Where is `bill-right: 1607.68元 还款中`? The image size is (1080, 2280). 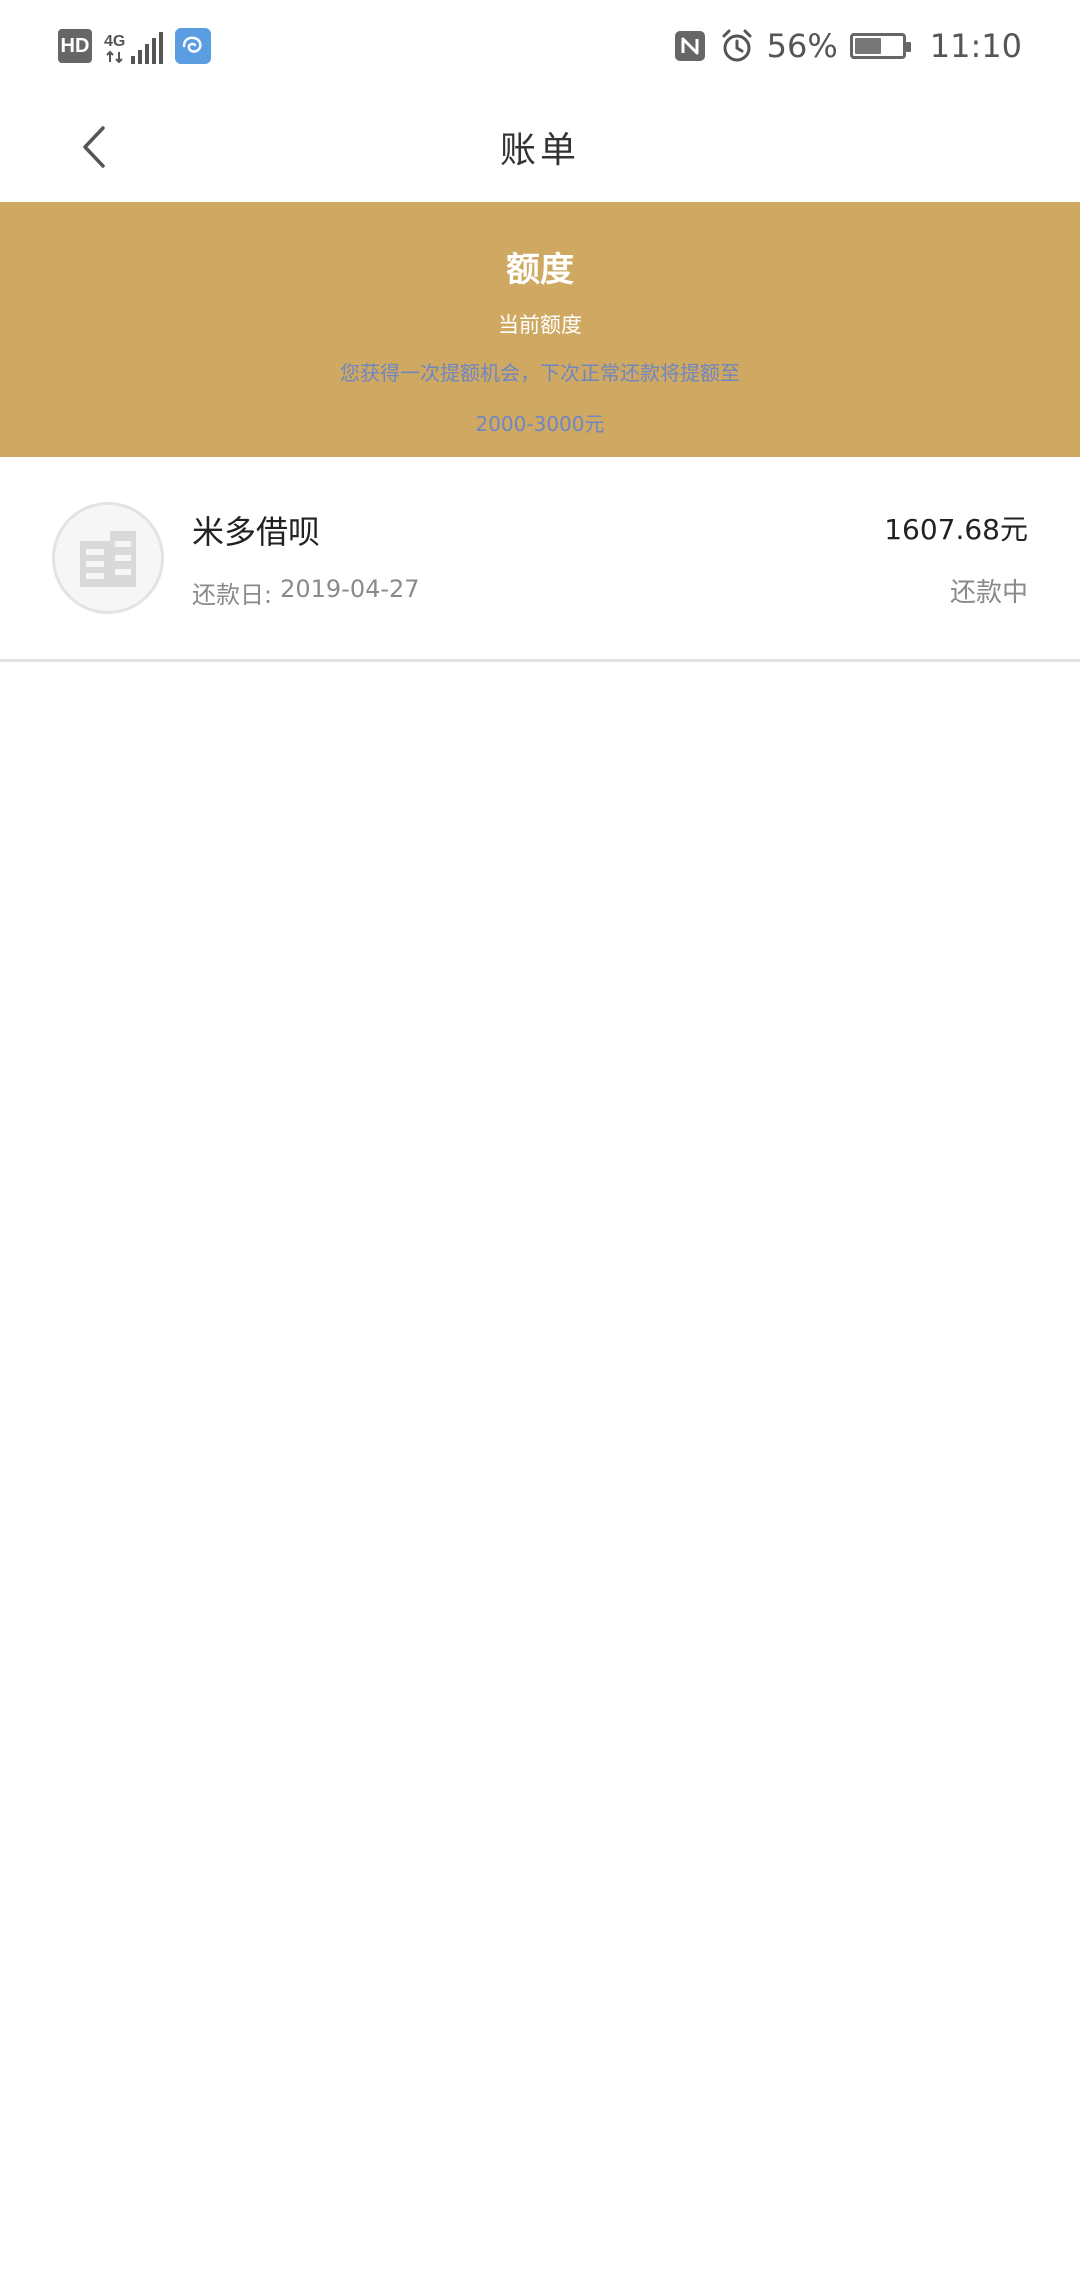
bill-right: 1607.68元 还款中 is located at coordinates (956, 558).